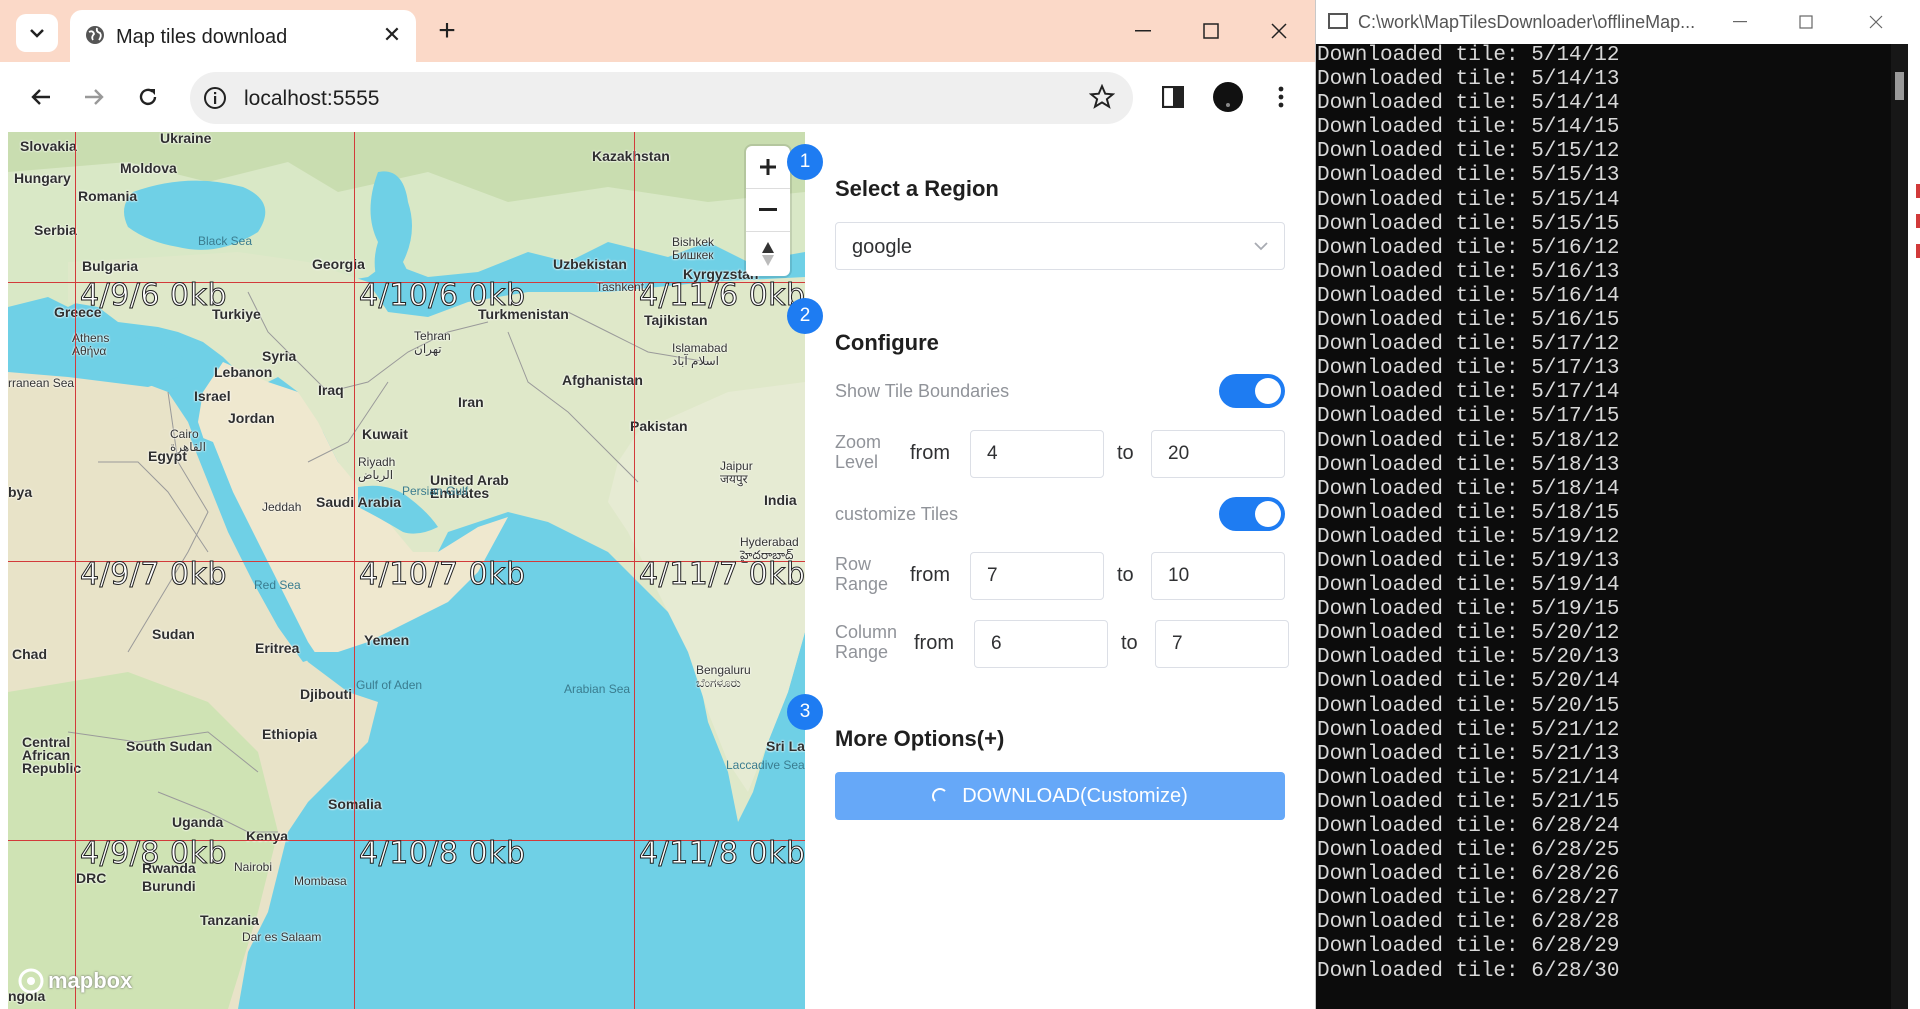 This screenshot has height=1009, width=1920. I want to click on console-scrollbar, so click(1899, 526).